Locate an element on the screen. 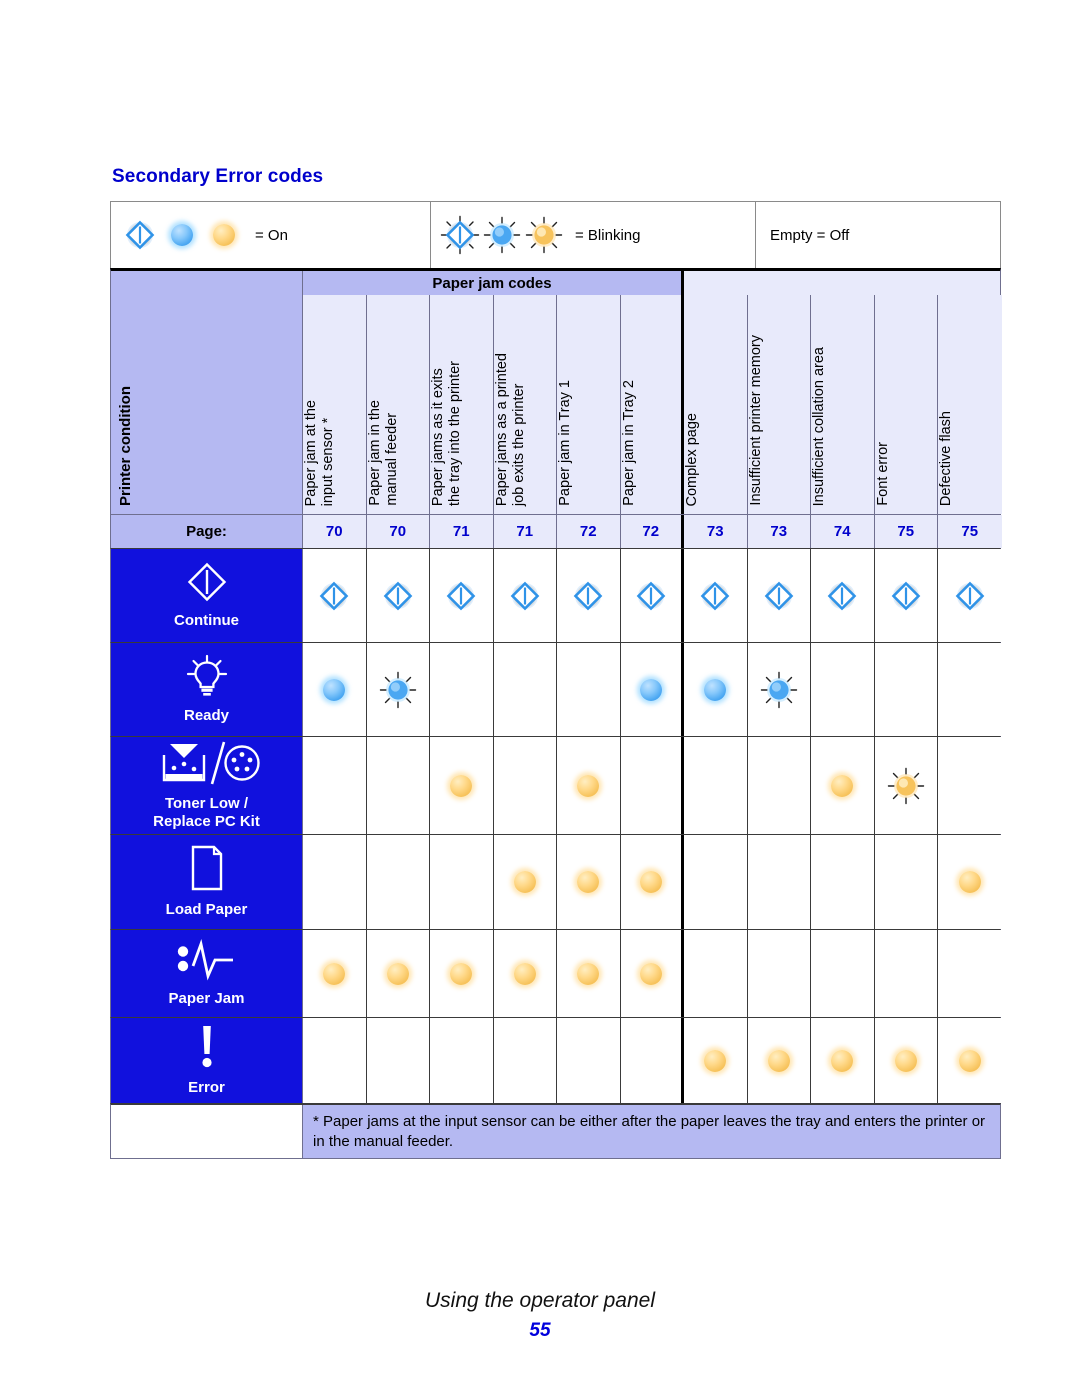 Image resolution: width=1080 pixels, height=1397 pixels. page-number-8: 74 is located at coordinates (843, 531).